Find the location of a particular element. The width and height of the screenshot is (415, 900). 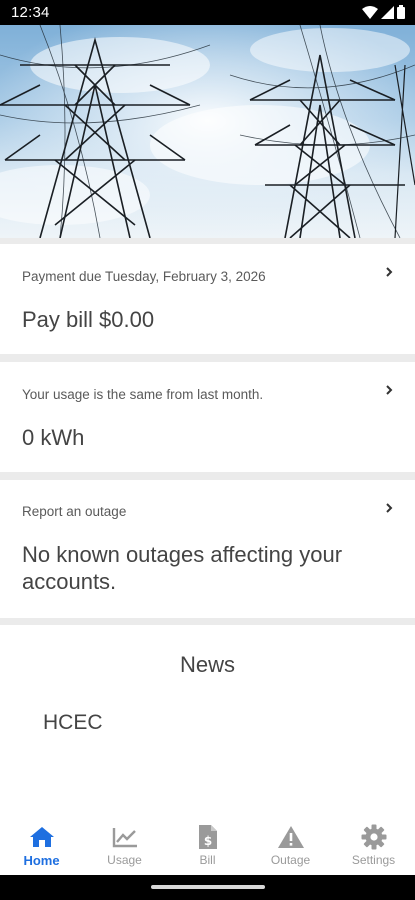

payment-due-text: Payment due Tuesday, February 3, 2026 is located at coordinates (144, 276).